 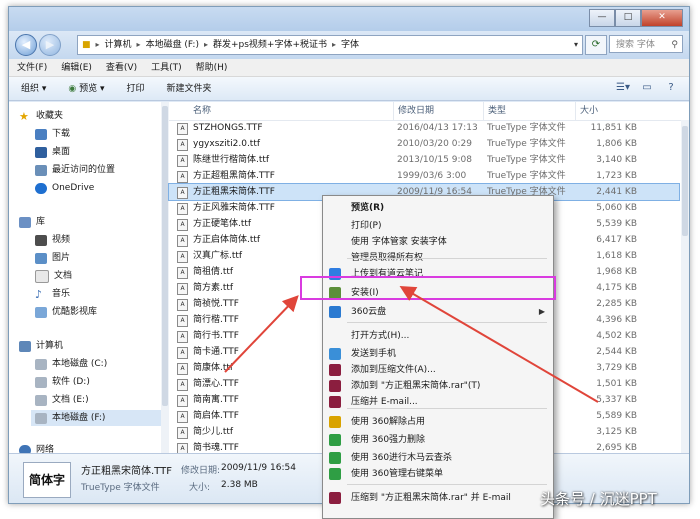 I want to click on folder-unlock-icon, so click(x=335, y=422).